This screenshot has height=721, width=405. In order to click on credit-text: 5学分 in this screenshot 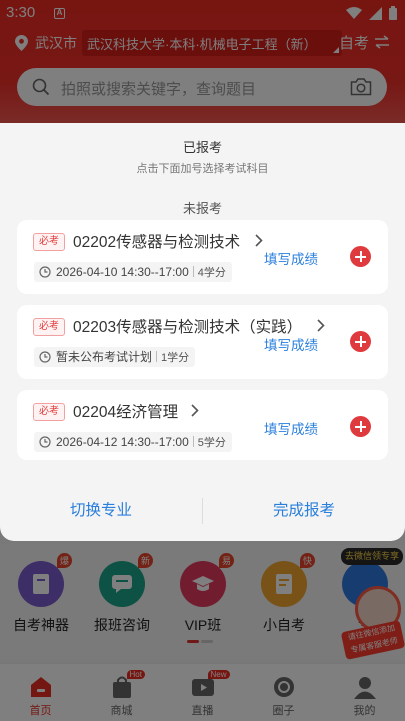, I will do `click(211, 443)`.